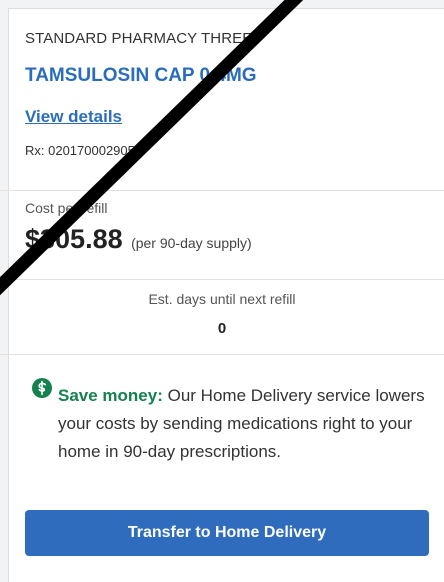 Image resolution: width=444 pixels, height=582 pixels. Describe the element at coordinates (74, 239) in the screenshot. I see `cost-value: $305.88` at that location.